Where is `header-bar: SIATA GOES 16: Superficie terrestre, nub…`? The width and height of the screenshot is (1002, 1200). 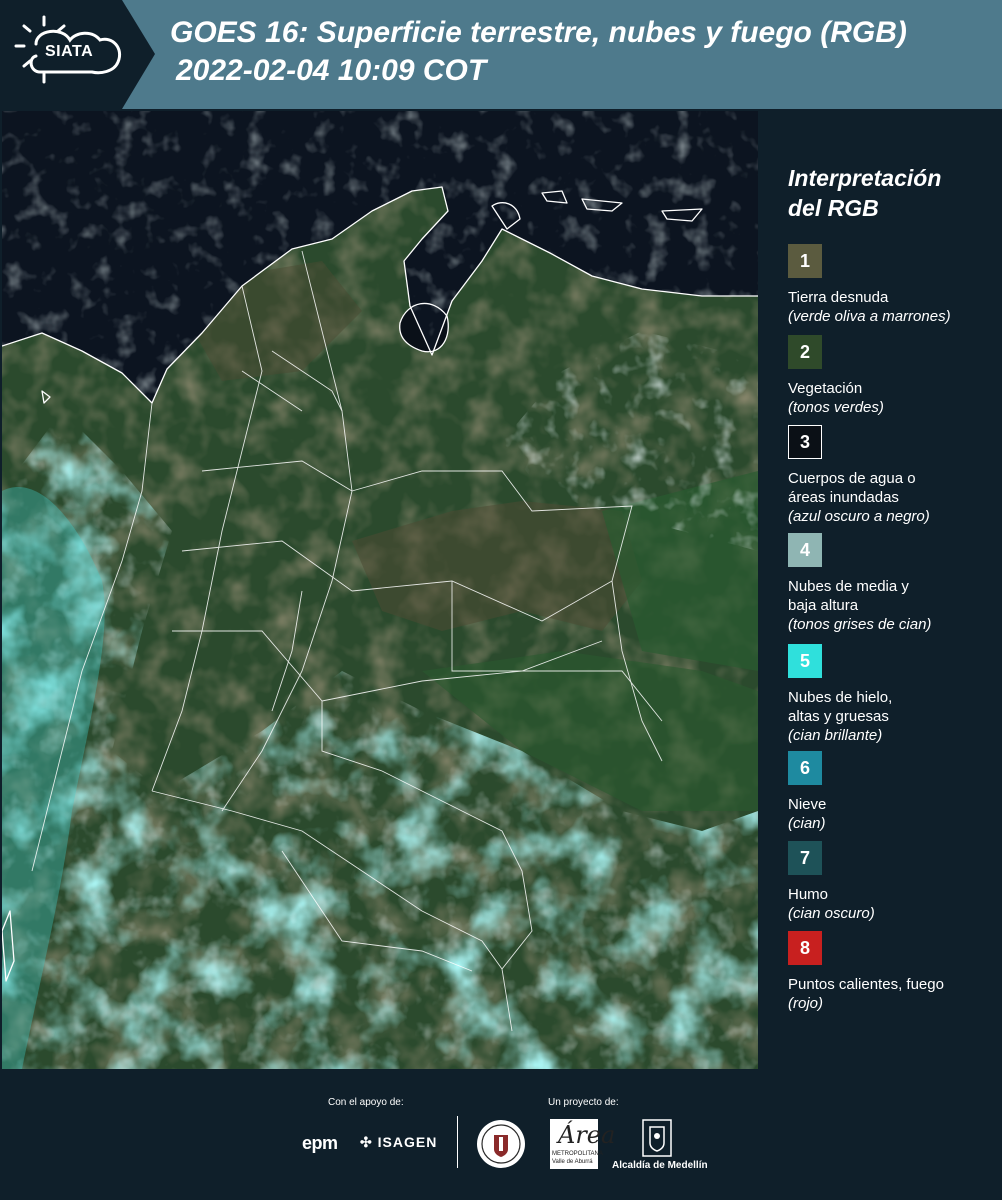 header-bar: SIATA GOES 16: Superficie terrestre, nub… is located at coordinates (501, 54).